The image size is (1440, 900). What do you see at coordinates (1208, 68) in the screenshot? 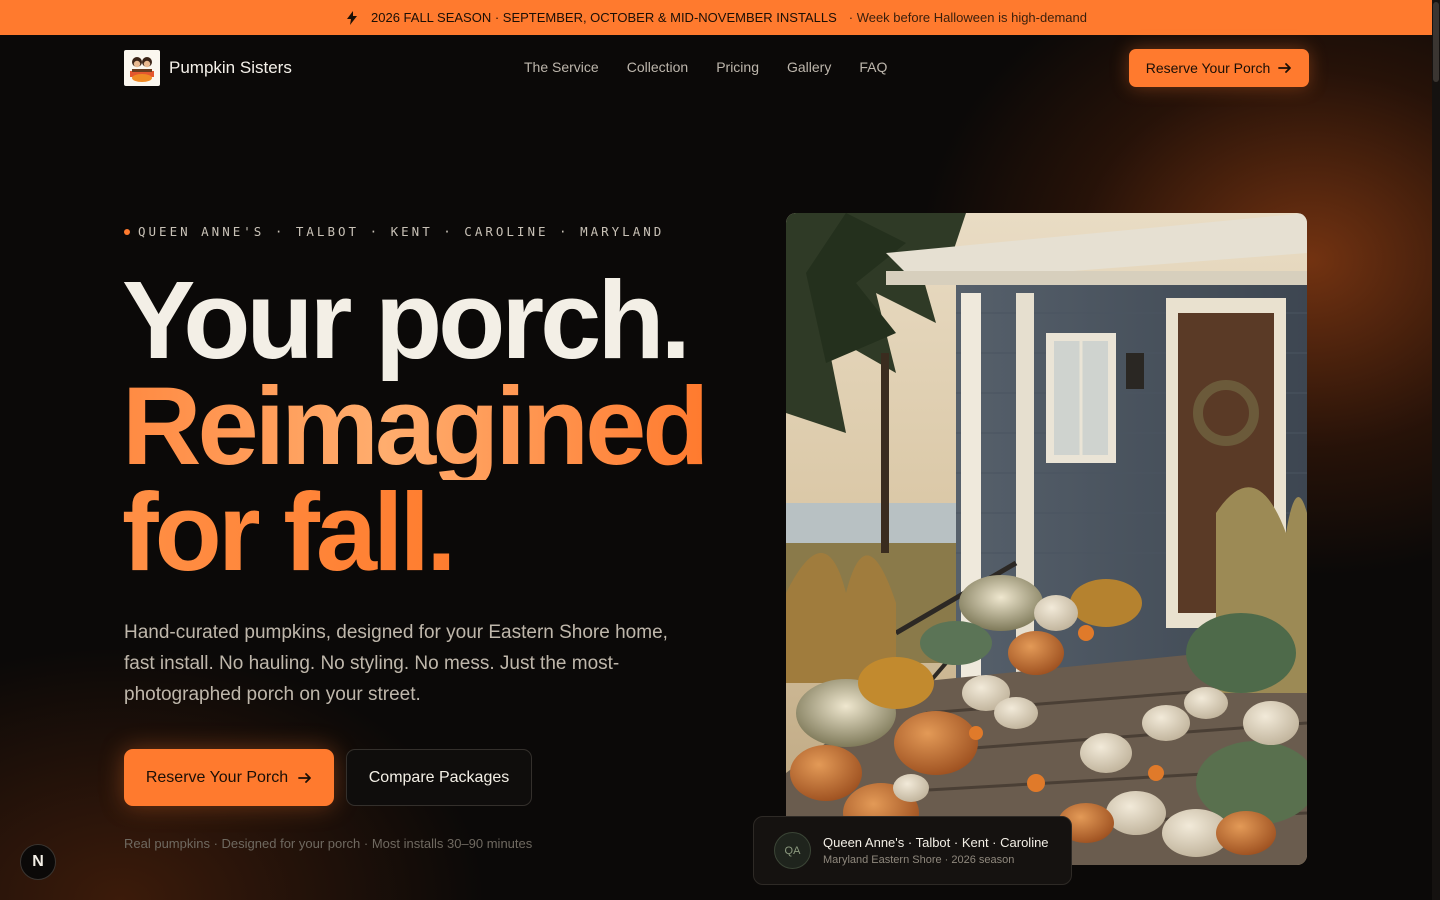
I see `nav-reserve-label: Reserve Your Porch` at bounding box center [1208, 68].